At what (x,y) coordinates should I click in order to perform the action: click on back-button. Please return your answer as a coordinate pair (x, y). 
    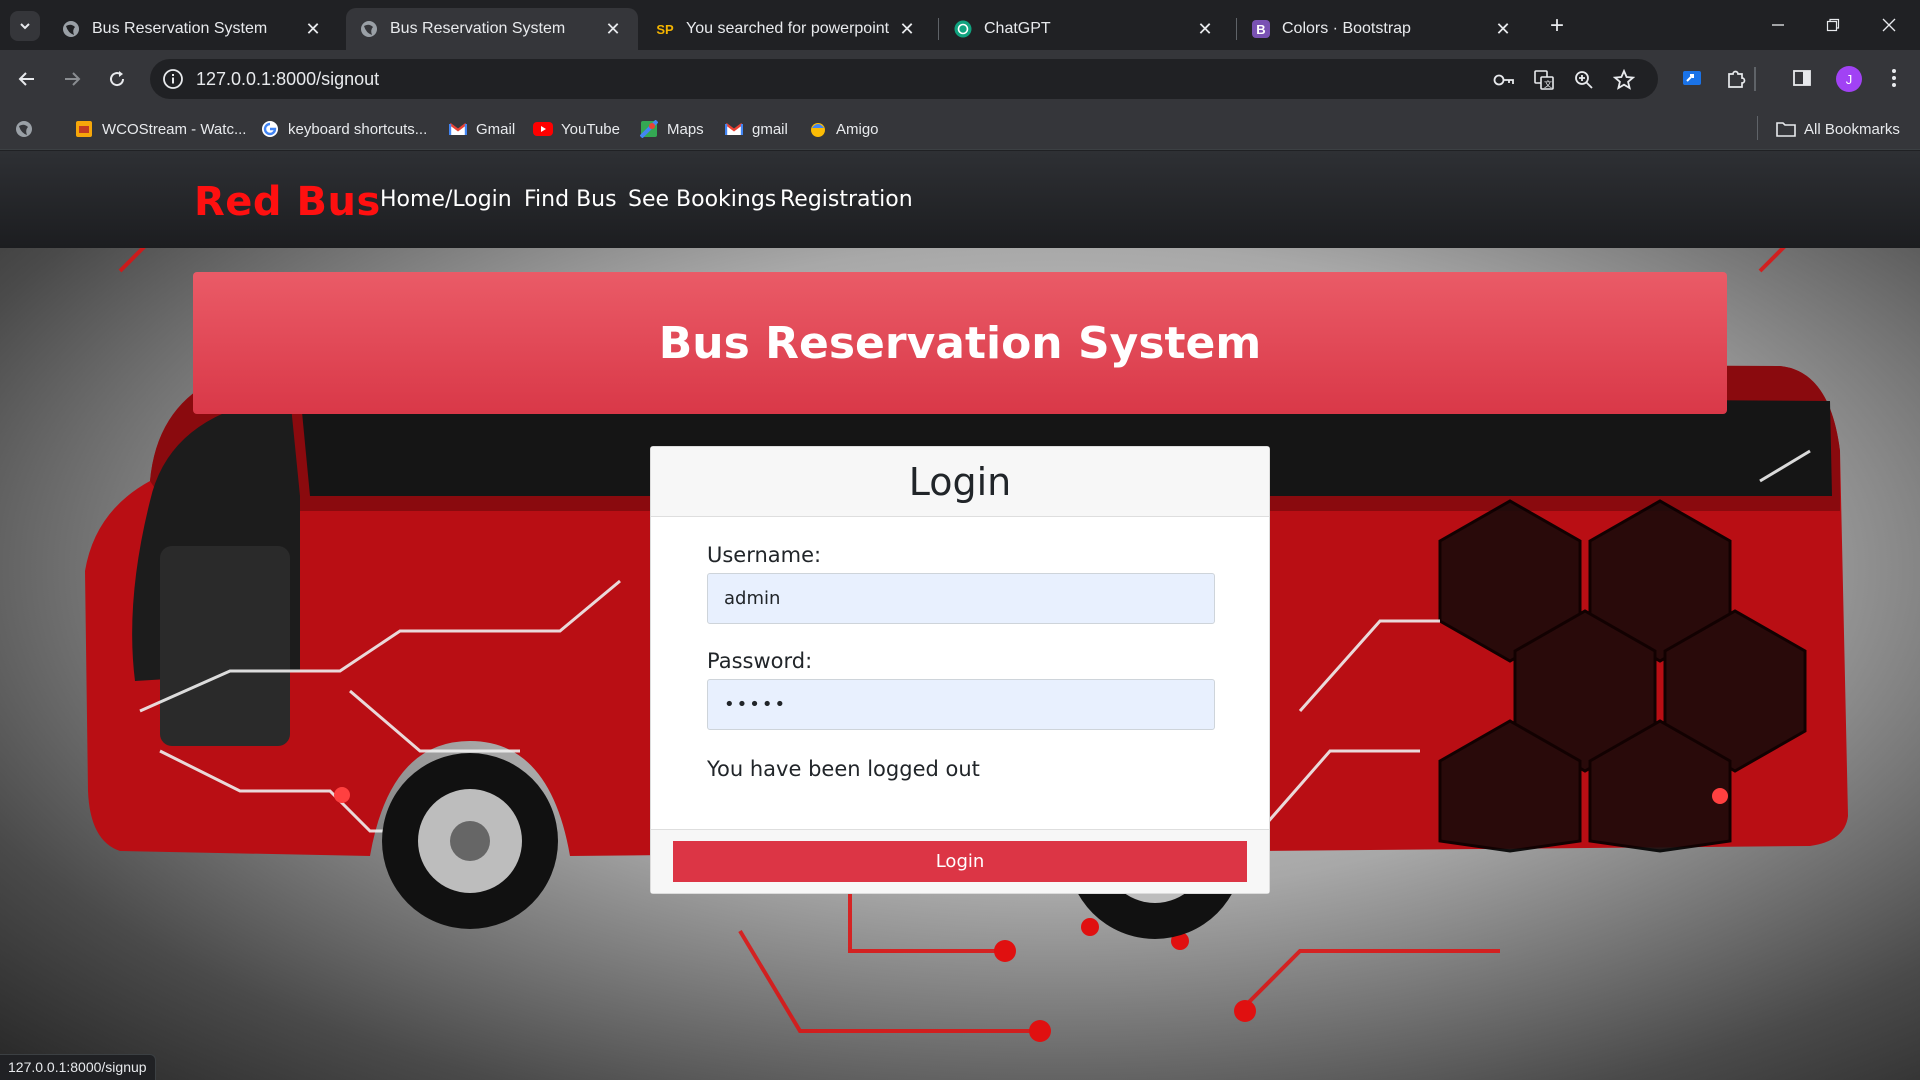
    Looking at the image, I should click on (27, 79).